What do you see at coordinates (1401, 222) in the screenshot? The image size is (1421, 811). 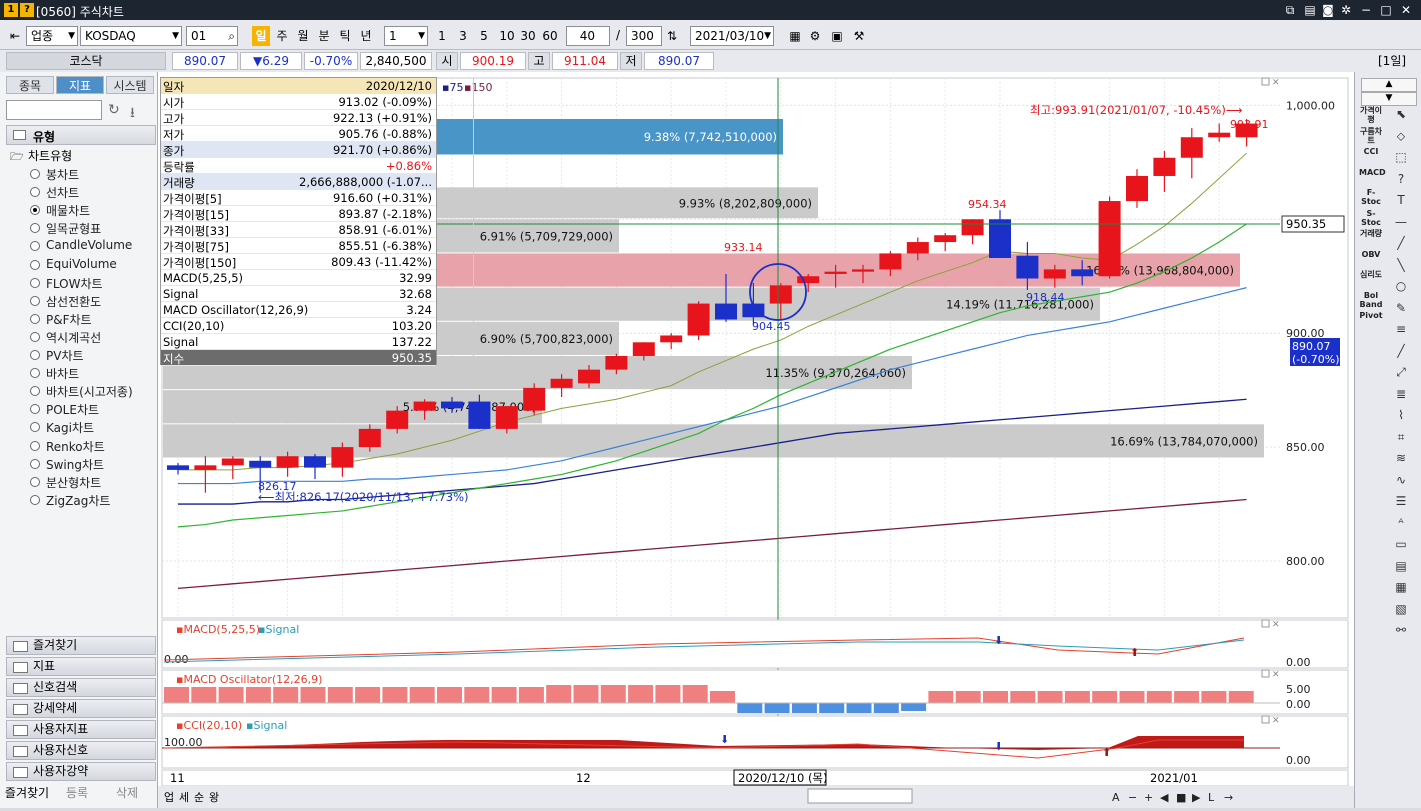 I see `hline-icon: —` at bounding box center [1401, 222].